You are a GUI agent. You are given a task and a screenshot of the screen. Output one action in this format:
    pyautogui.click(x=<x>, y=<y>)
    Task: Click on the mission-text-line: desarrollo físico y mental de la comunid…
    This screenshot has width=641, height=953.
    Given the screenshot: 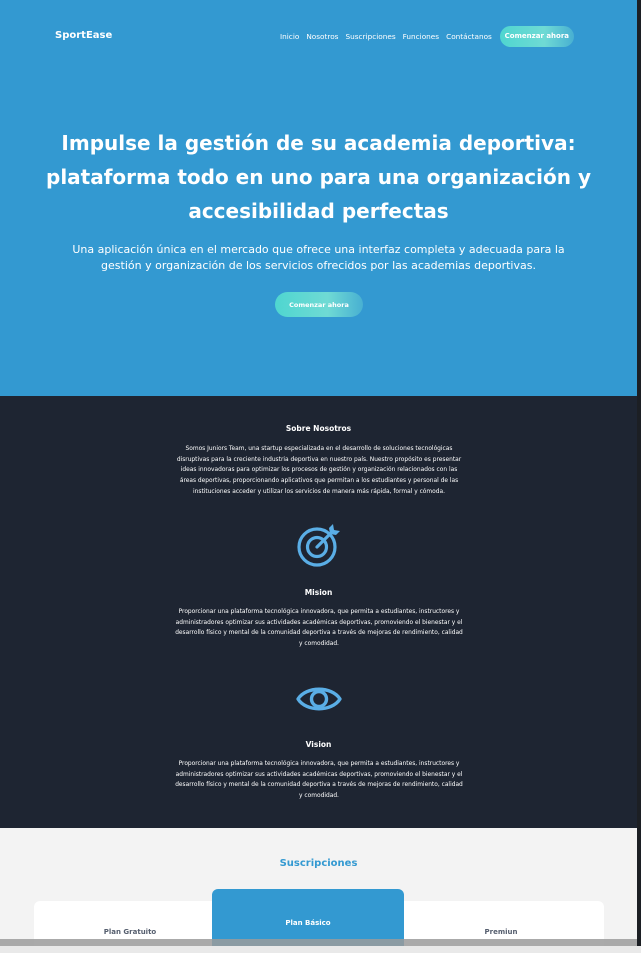 What is the action you would take?
    pyautogui.click(x=319, y=633)
    